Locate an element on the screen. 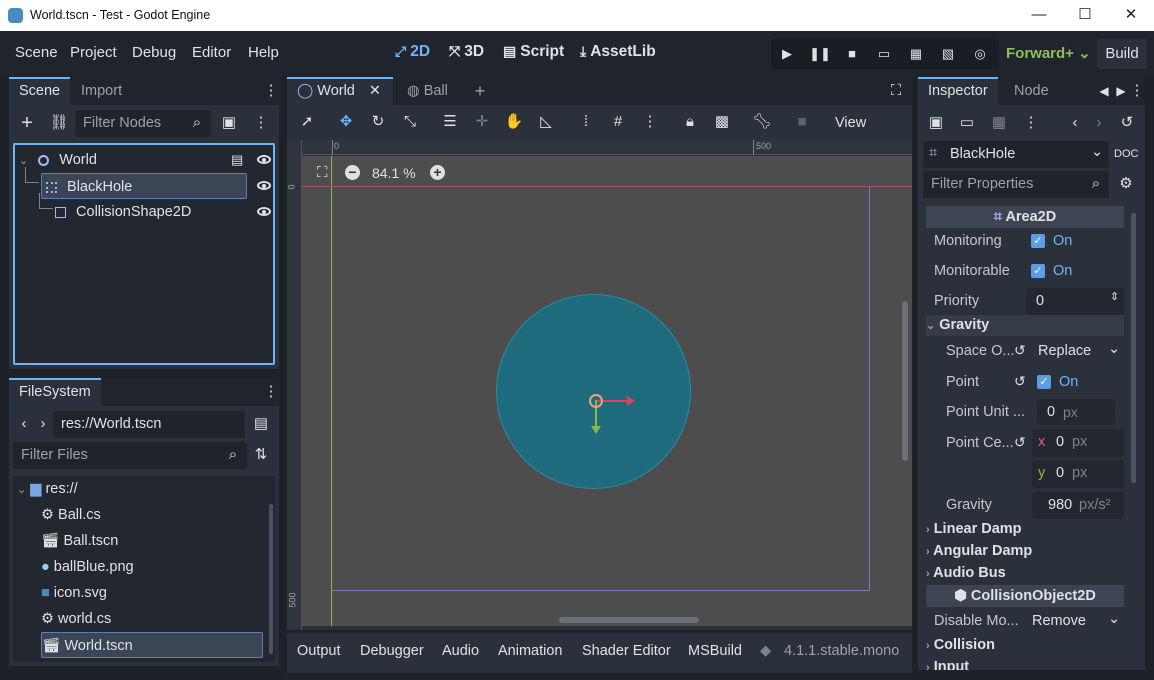 This screenshot has width=1154, height=680. menu-help: Help is located at coordinates (263, 52).